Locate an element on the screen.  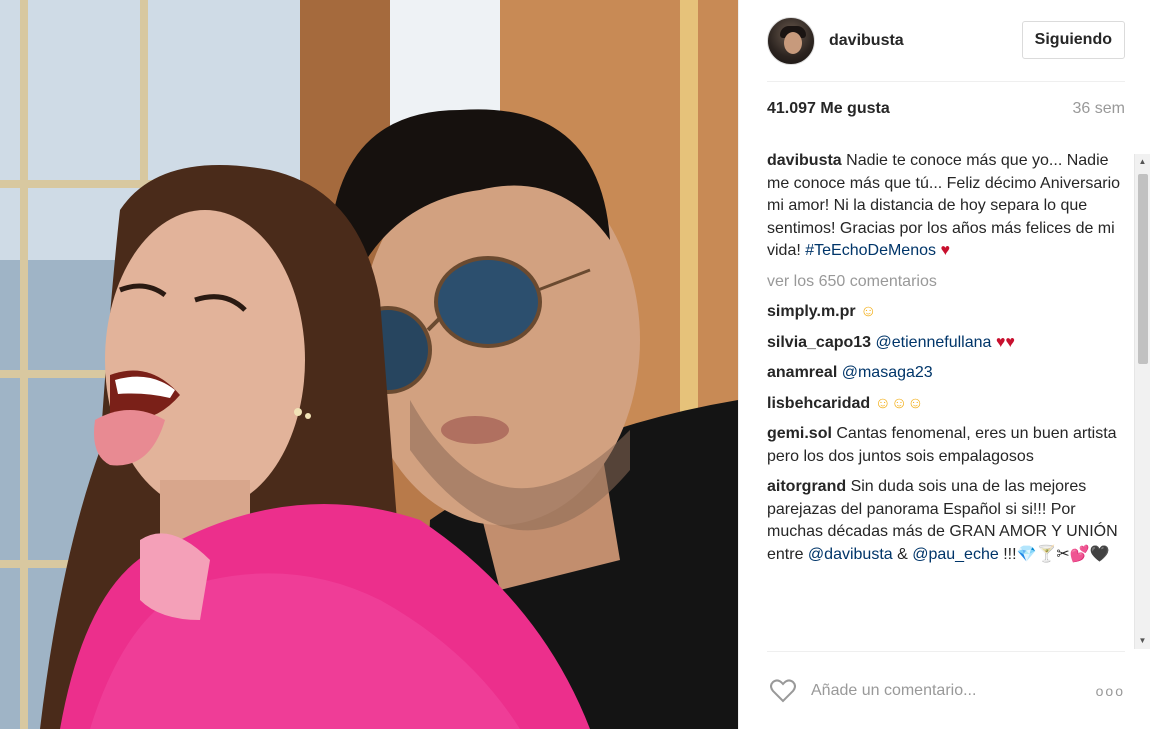
heart-emoji: ♥♥ is located at coordinates (1005, 342).